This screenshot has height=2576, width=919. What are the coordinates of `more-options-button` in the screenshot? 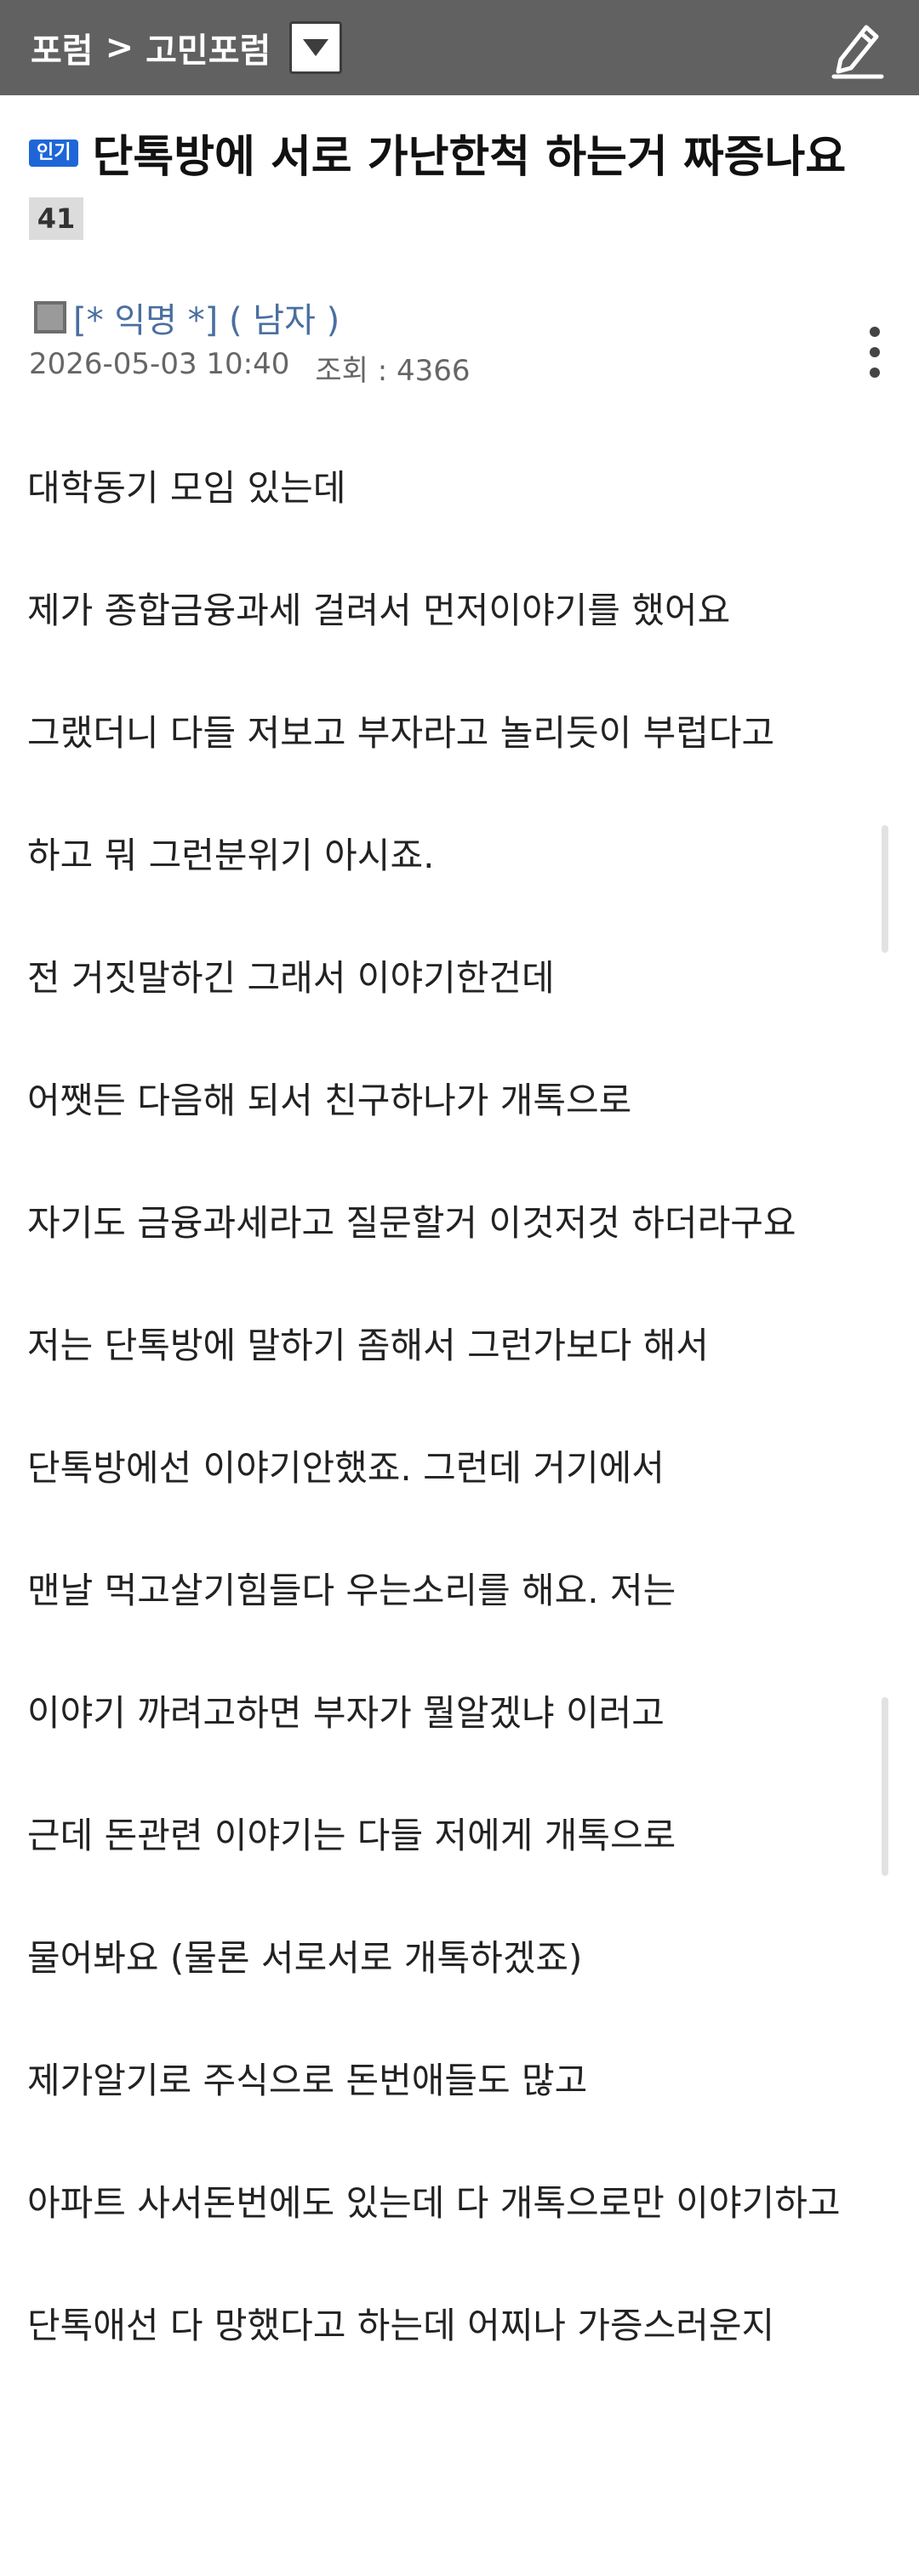 It's located at (875, 354).